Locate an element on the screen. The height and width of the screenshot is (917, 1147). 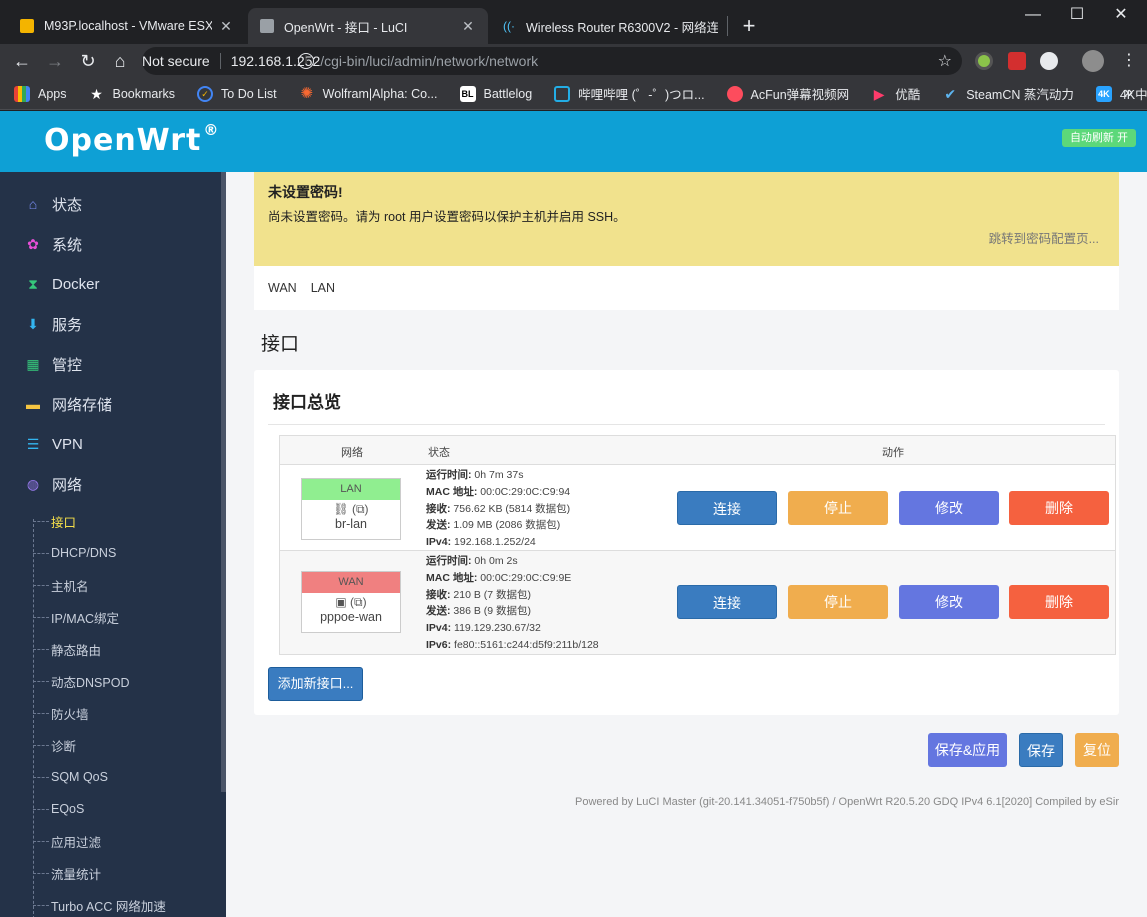
sidebar-sub-appfilter: 应用过滤 is located at coordinates (123, 841).